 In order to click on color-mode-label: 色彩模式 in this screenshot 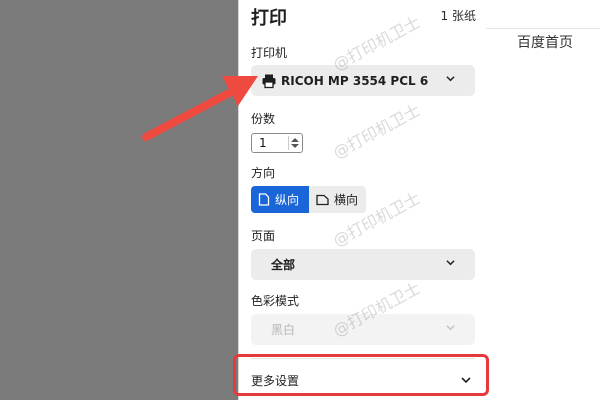, I will do `click(275, 301)`.